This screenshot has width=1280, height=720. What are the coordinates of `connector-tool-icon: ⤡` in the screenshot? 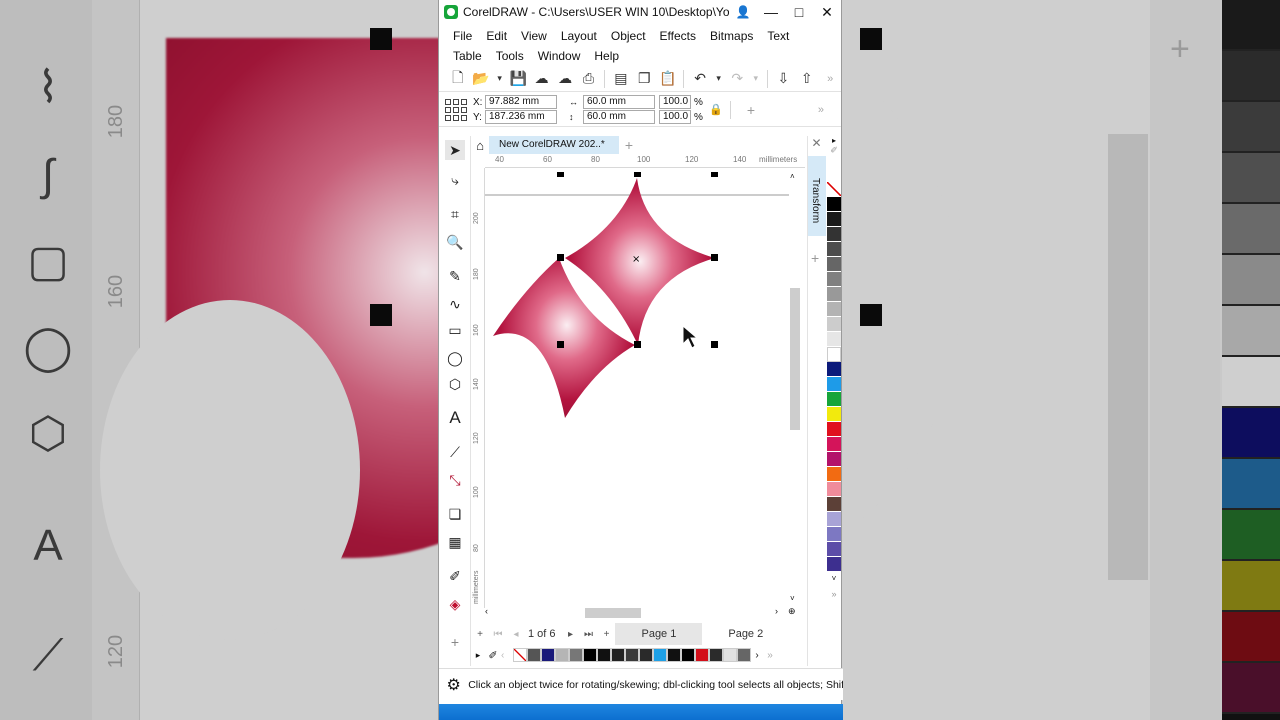 It's located at (455, 480).